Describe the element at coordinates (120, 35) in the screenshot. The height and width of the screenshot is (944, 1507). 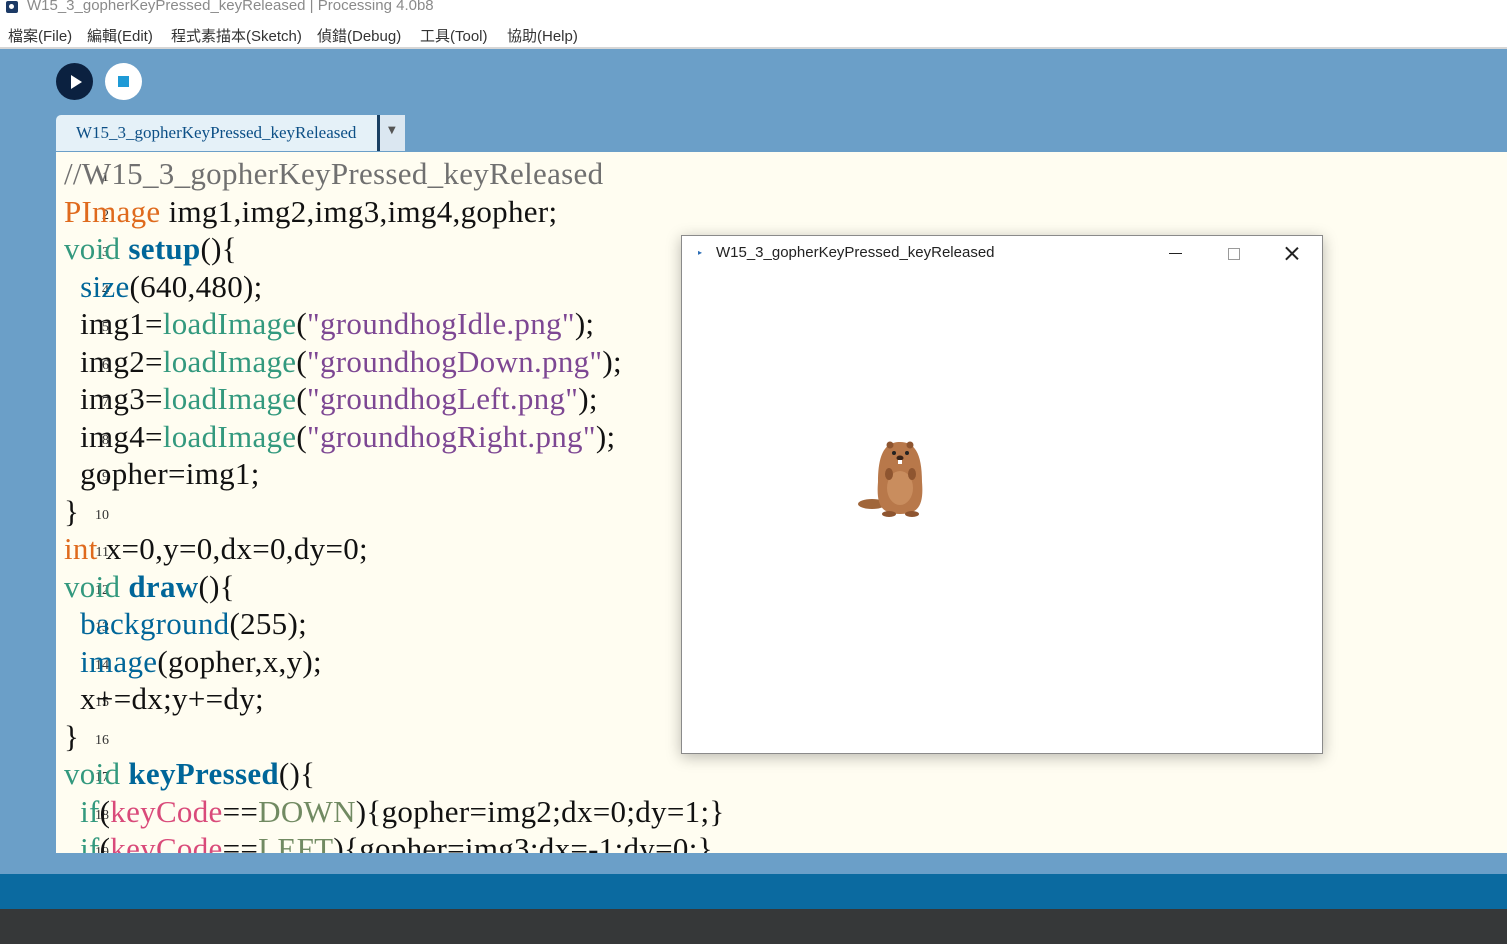
I see `menu-edit: 編輯(Edit)` at that location.